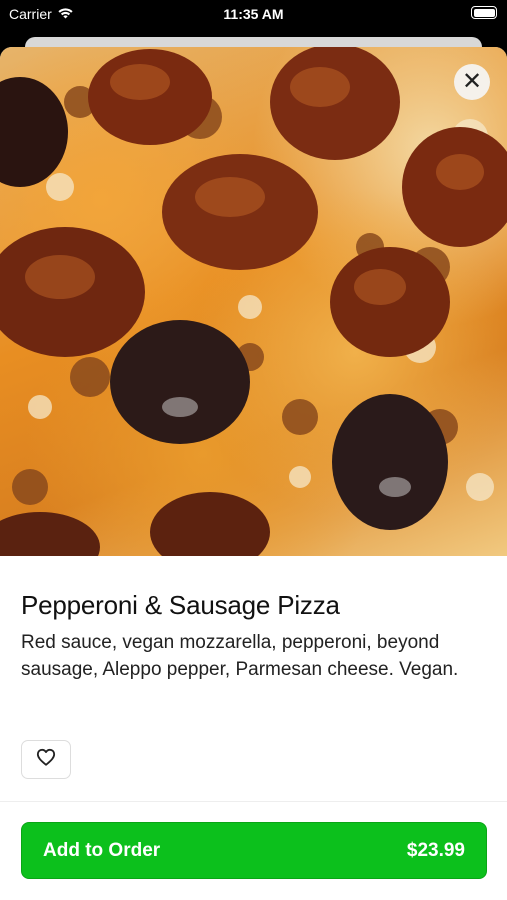 The width and height of the screenshot is (507, 900). I want to click on status-bar: Carrier 11:35 AM, so click(253, 15).